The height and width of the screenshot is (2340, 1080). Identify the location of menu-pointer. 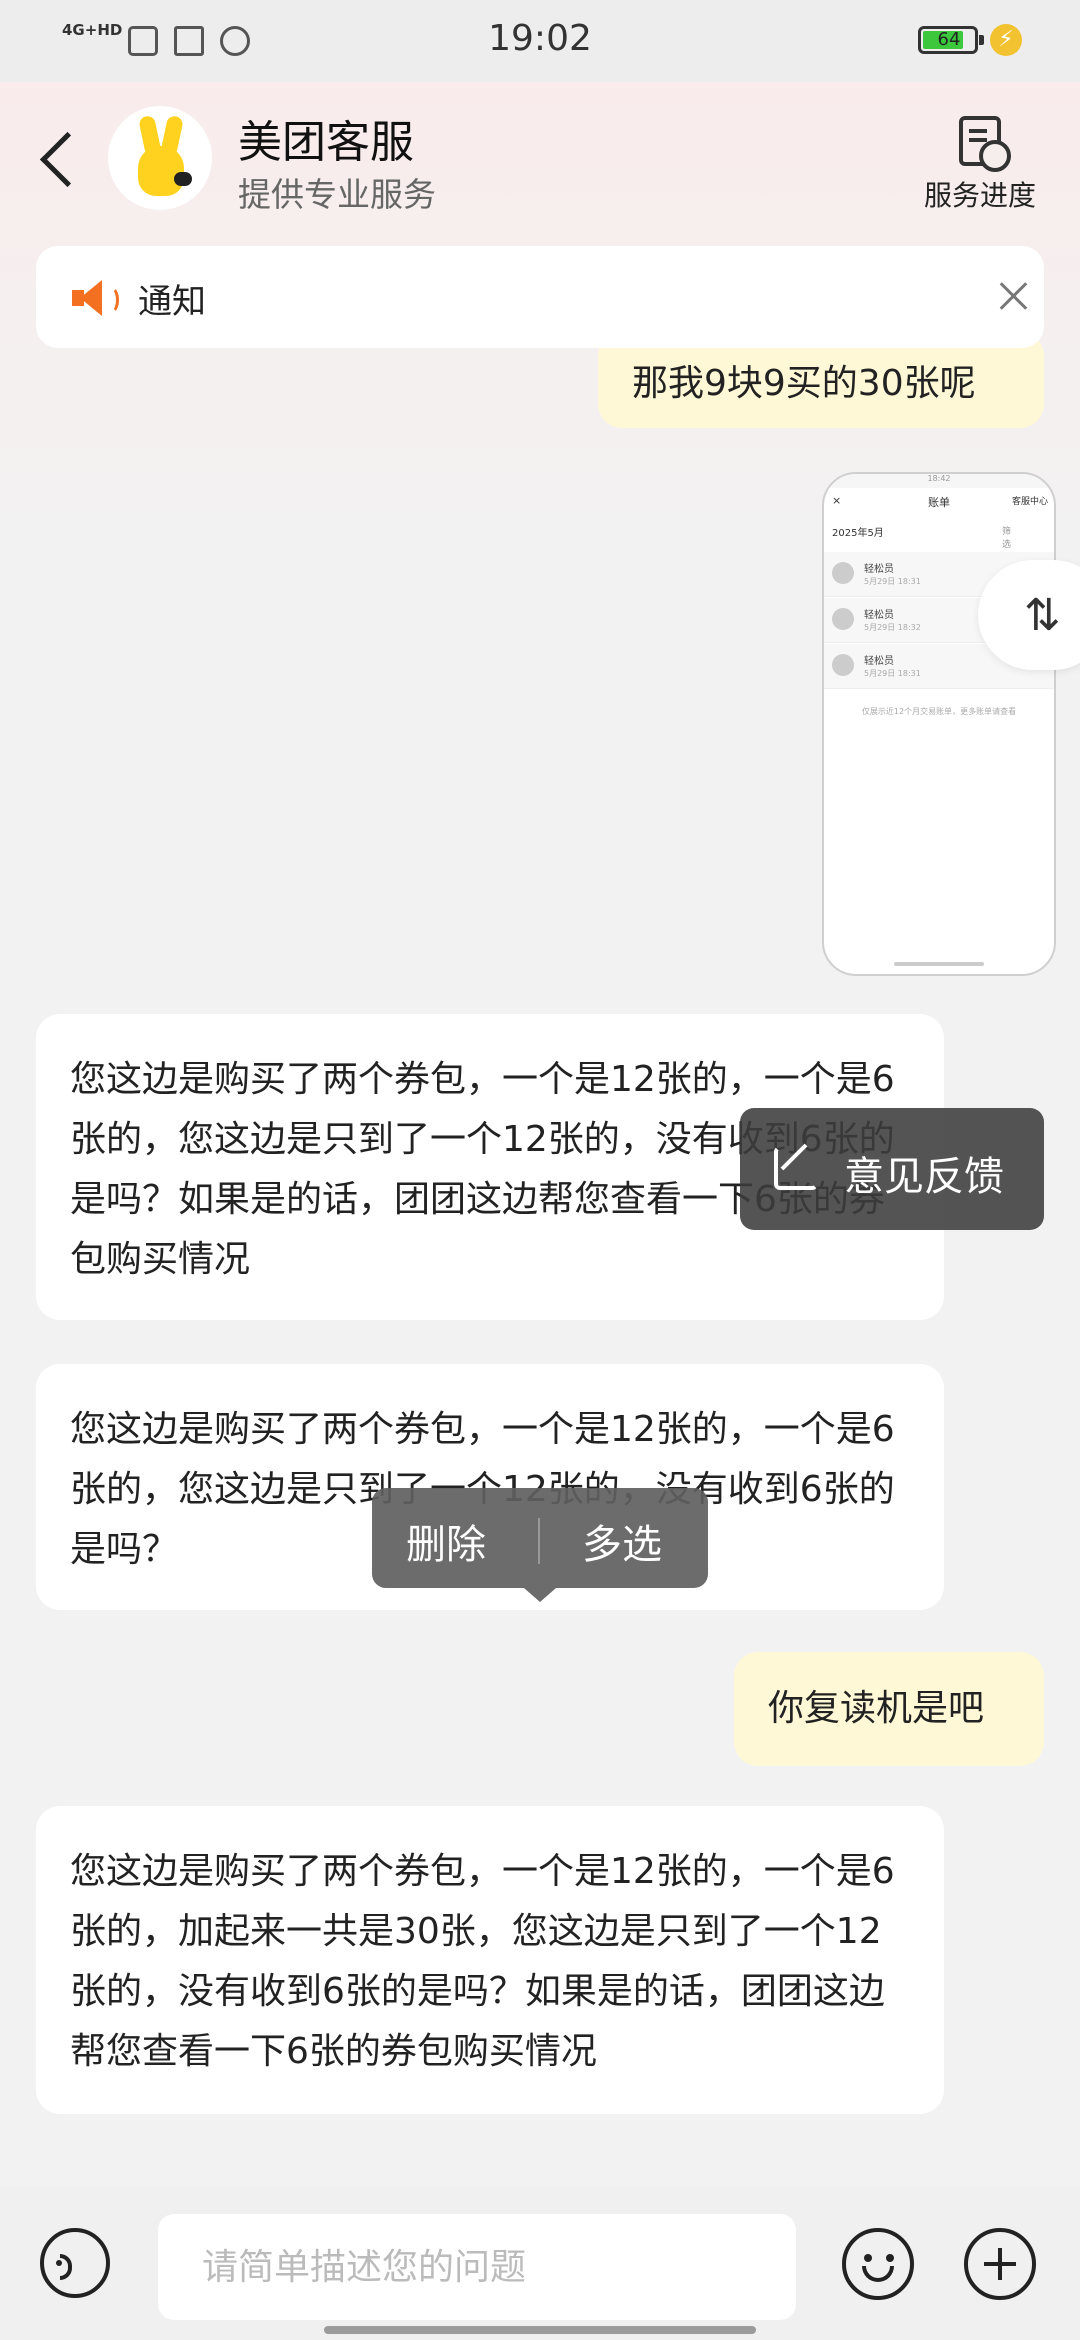
(540, 1595).